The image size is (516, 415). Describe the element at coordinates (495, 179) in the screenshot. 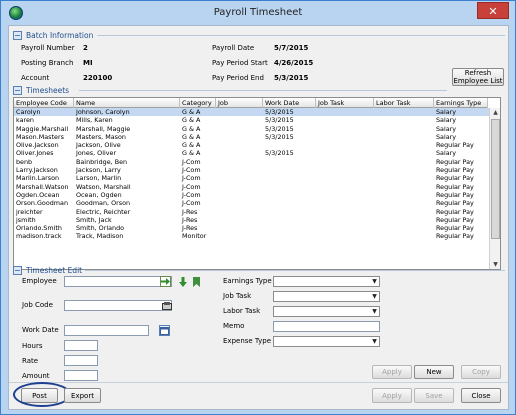

I see `scroll-thumb` at that location.